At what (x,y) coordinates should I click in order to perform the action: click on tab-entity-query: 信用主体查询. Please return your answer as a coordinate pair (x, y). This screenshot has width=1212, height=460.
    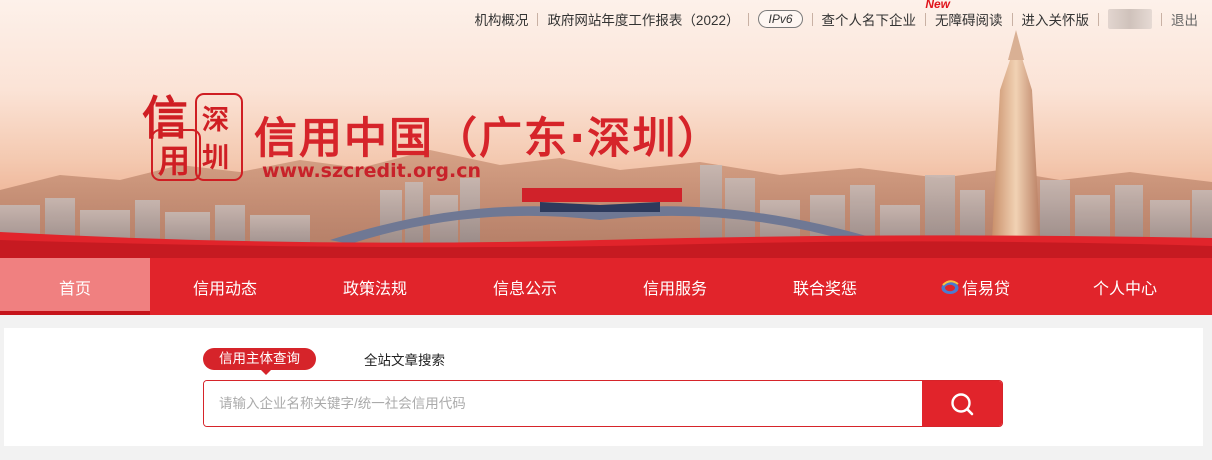
    Looking at the image, I should click on (259, 361).